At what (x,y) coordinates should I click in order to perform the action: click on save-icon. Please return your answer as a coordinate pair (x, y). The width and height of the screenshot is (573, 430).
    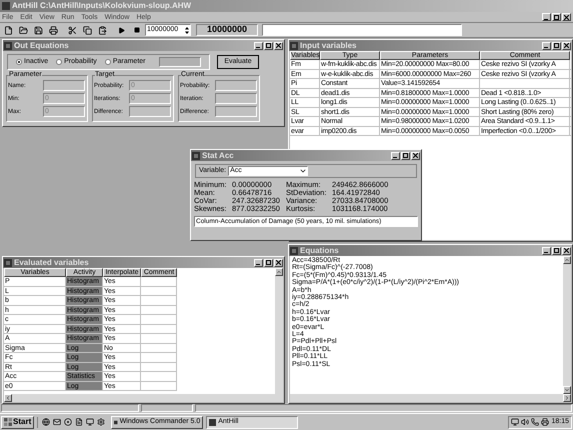
    Looking at the image, I should click on (38, 30).